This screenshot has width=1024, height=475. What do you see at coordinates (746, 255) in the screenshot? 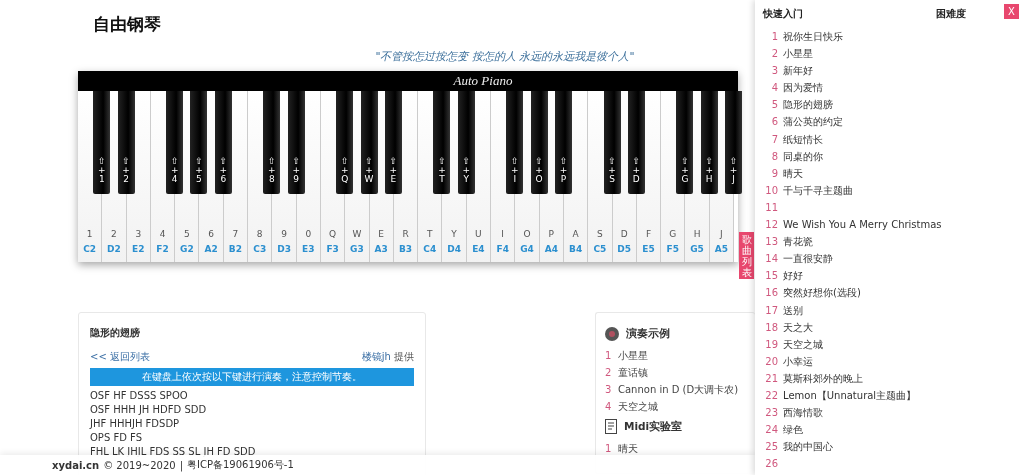
I see `song-list-tab: 歌曲列表` at bounding box center [746, 255].